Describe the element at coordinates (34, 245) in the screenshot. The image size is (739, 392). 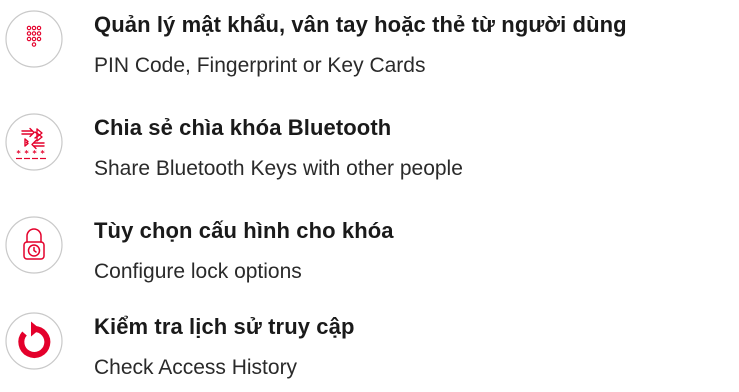
I see `padlock-clock-icon` at that location.